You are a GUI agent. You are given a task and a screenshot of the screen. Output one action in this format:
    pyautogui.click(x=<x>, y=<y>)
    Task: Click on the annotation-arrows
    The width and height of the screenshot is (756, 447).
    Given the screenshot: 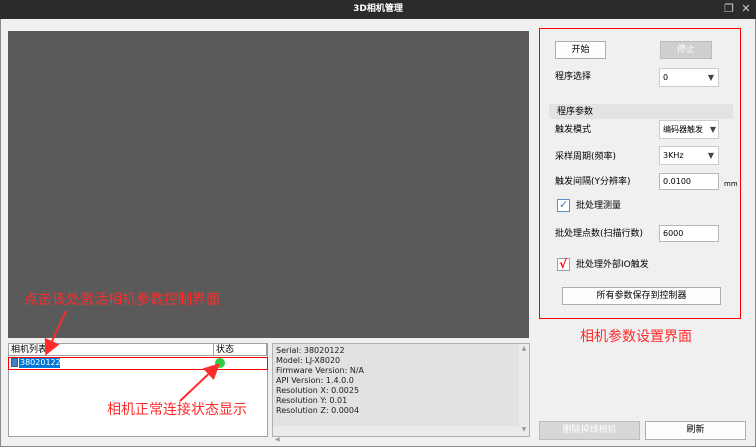 What is the action you would take?
    pyautogui.click(x=132, y=356)
    